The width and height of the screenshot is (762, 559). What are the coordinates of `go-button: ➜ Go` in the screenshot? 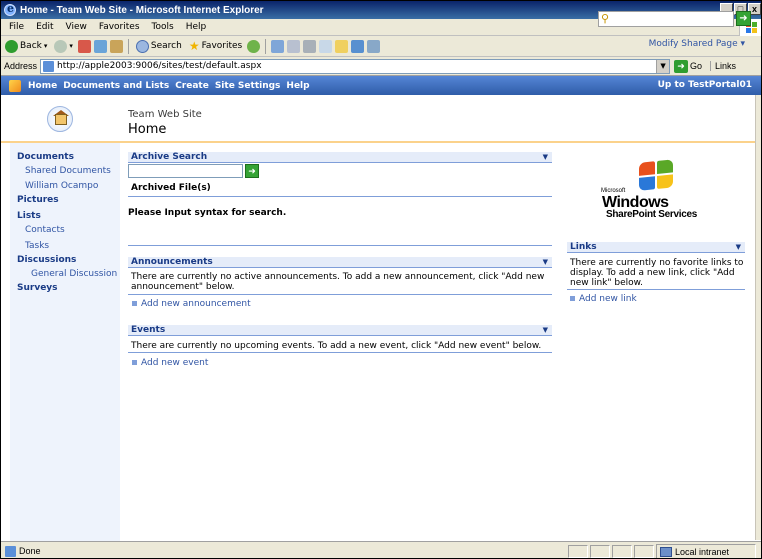 It's located at (688, 66).